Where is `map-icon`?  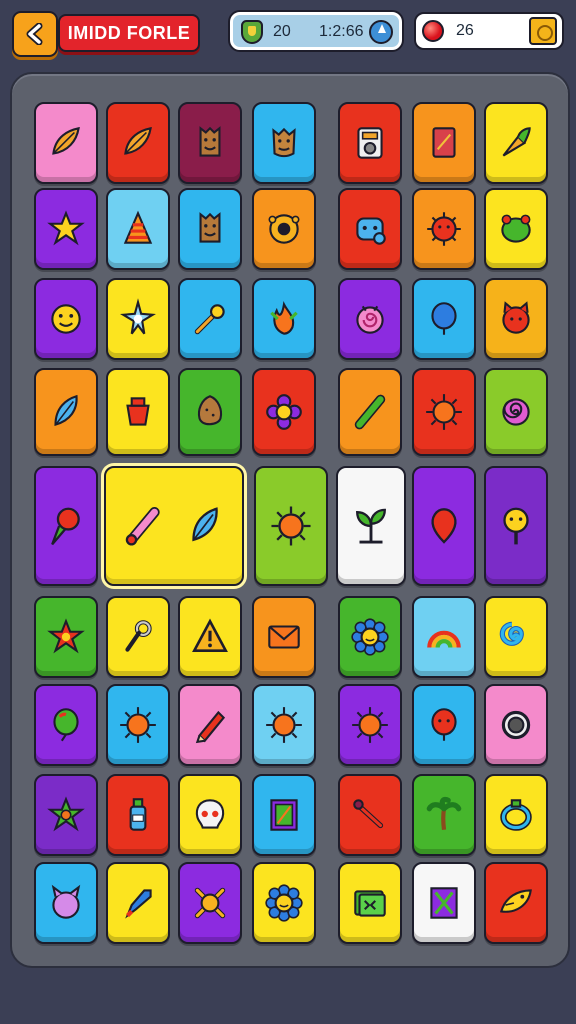 map-icon is located at coordinates (543, 31).